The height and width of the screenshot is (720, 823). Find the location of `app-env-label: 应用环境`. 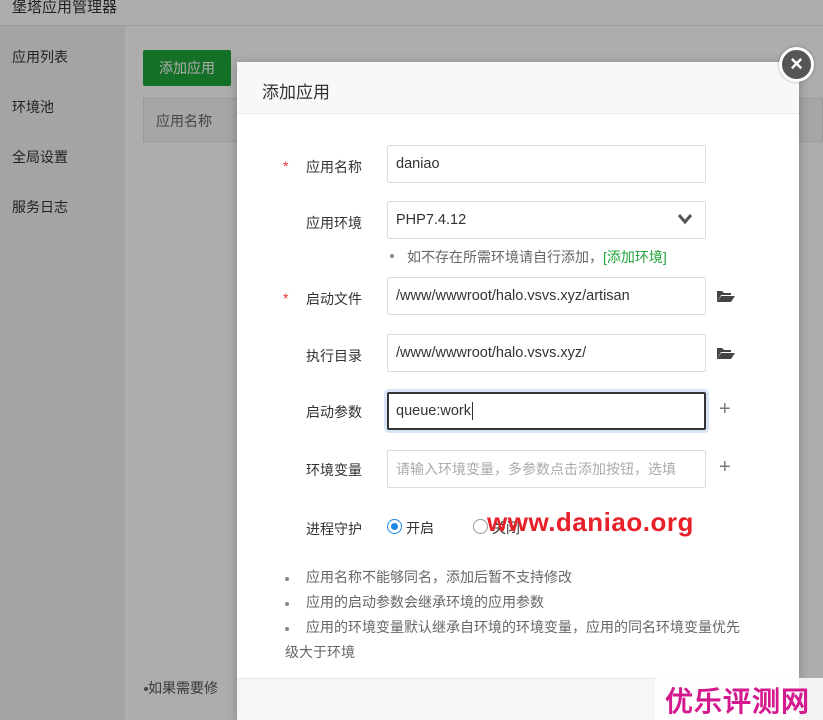

app-env-label: 应用环境 is located at coordinates (334, 223).